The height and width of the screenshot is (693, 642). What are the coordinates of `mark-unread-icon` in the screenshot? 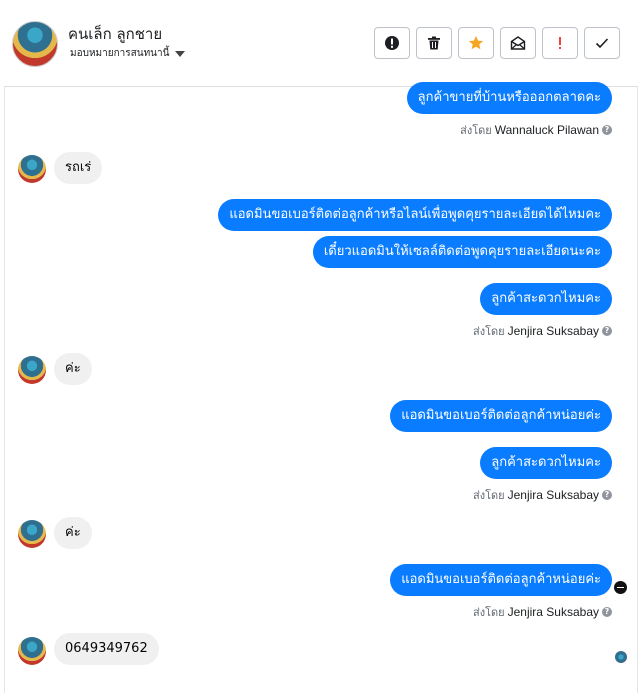 It's located at (518, 43).